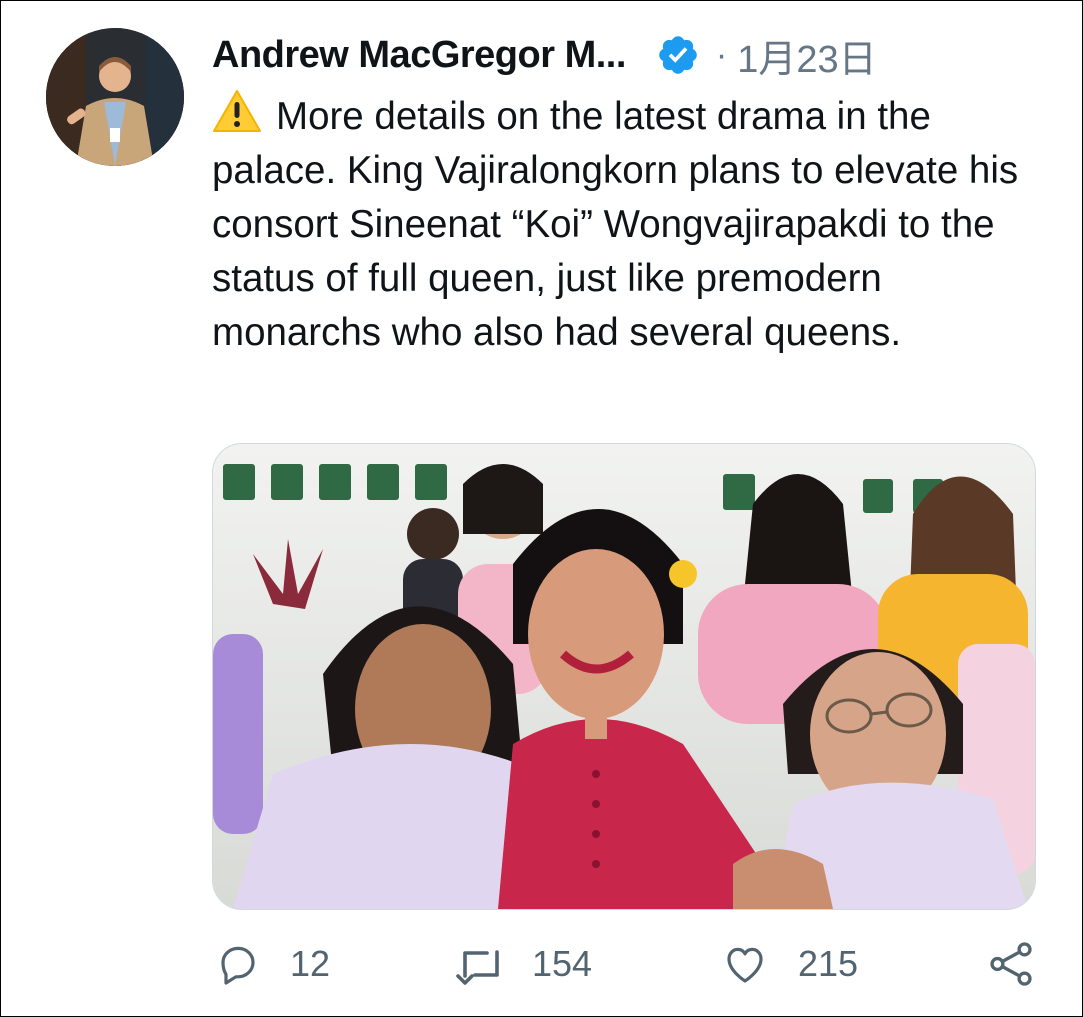 The image size is (1083, 1017). Describe the element at coordinates (789, 964) in the screenshot. I see `like-button: 215` at that location.